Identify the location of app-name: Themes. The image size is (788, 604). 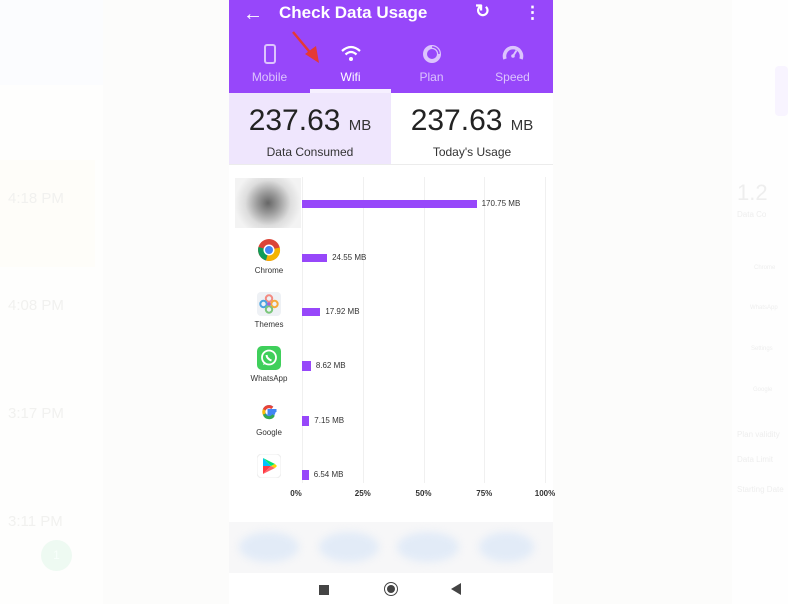
(269, 324).